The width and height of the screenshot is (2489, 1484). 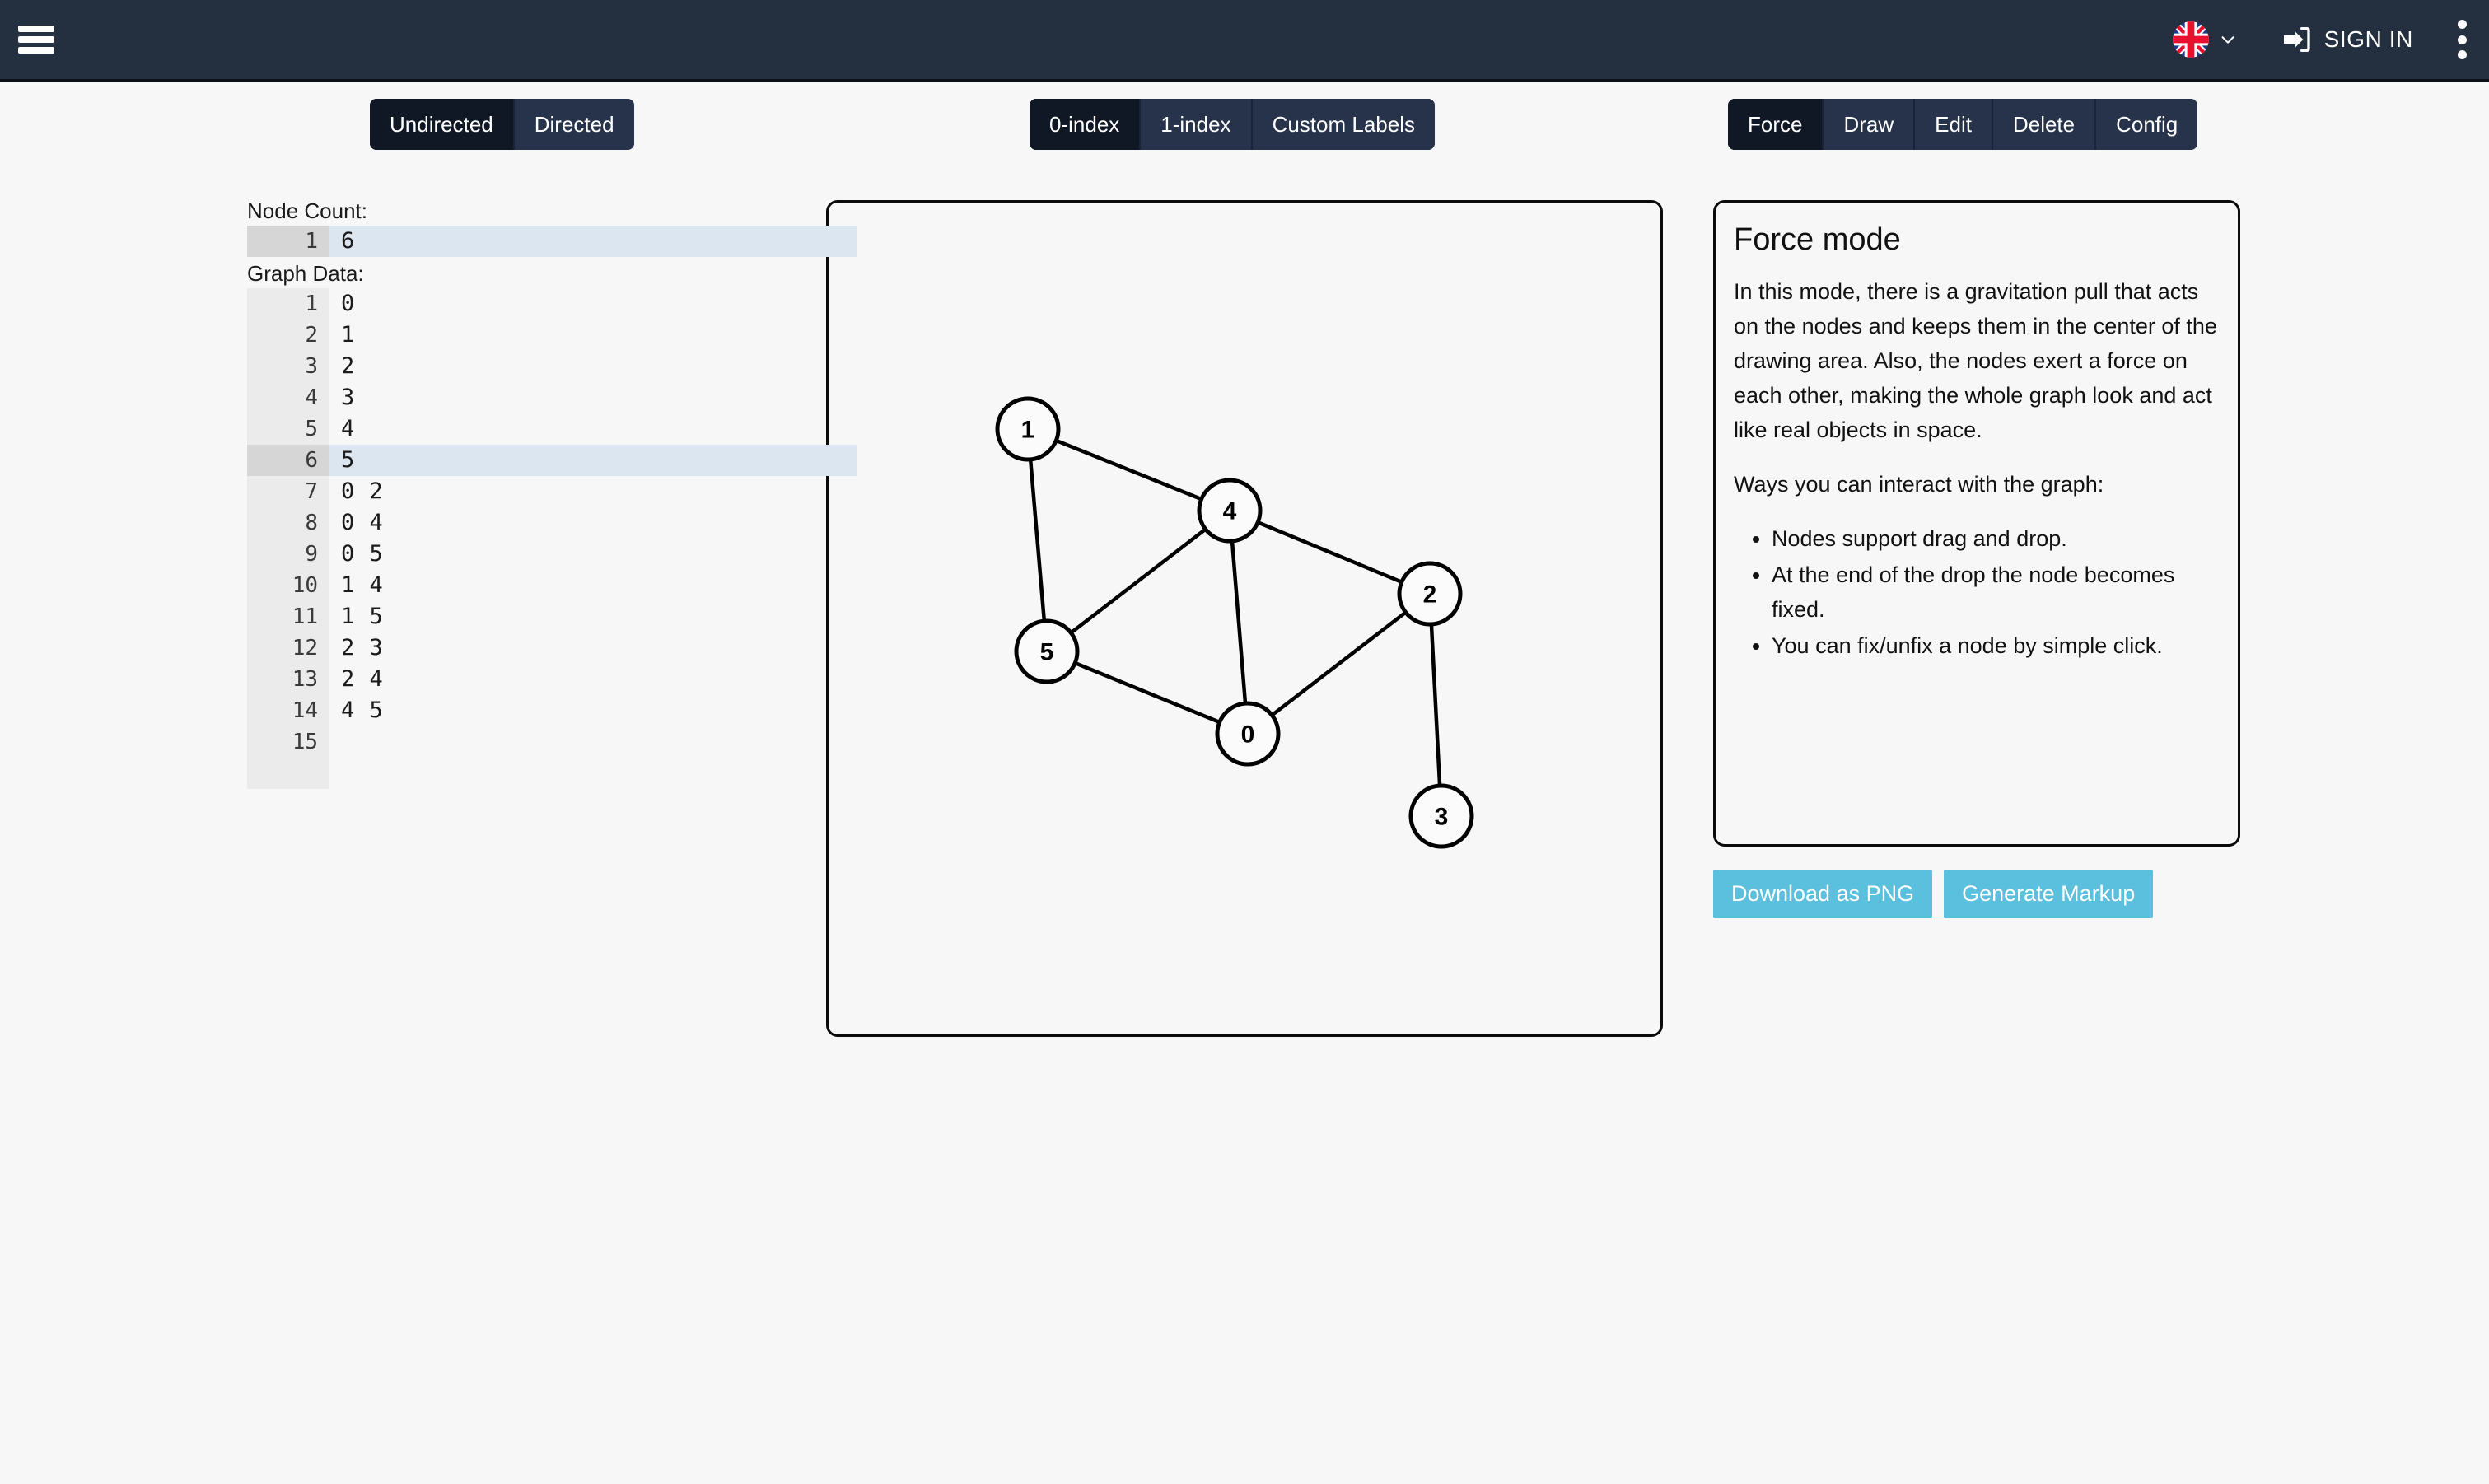 I want to click on direction-toggle-group: Undirected Directed, so click(x=502, y=124).